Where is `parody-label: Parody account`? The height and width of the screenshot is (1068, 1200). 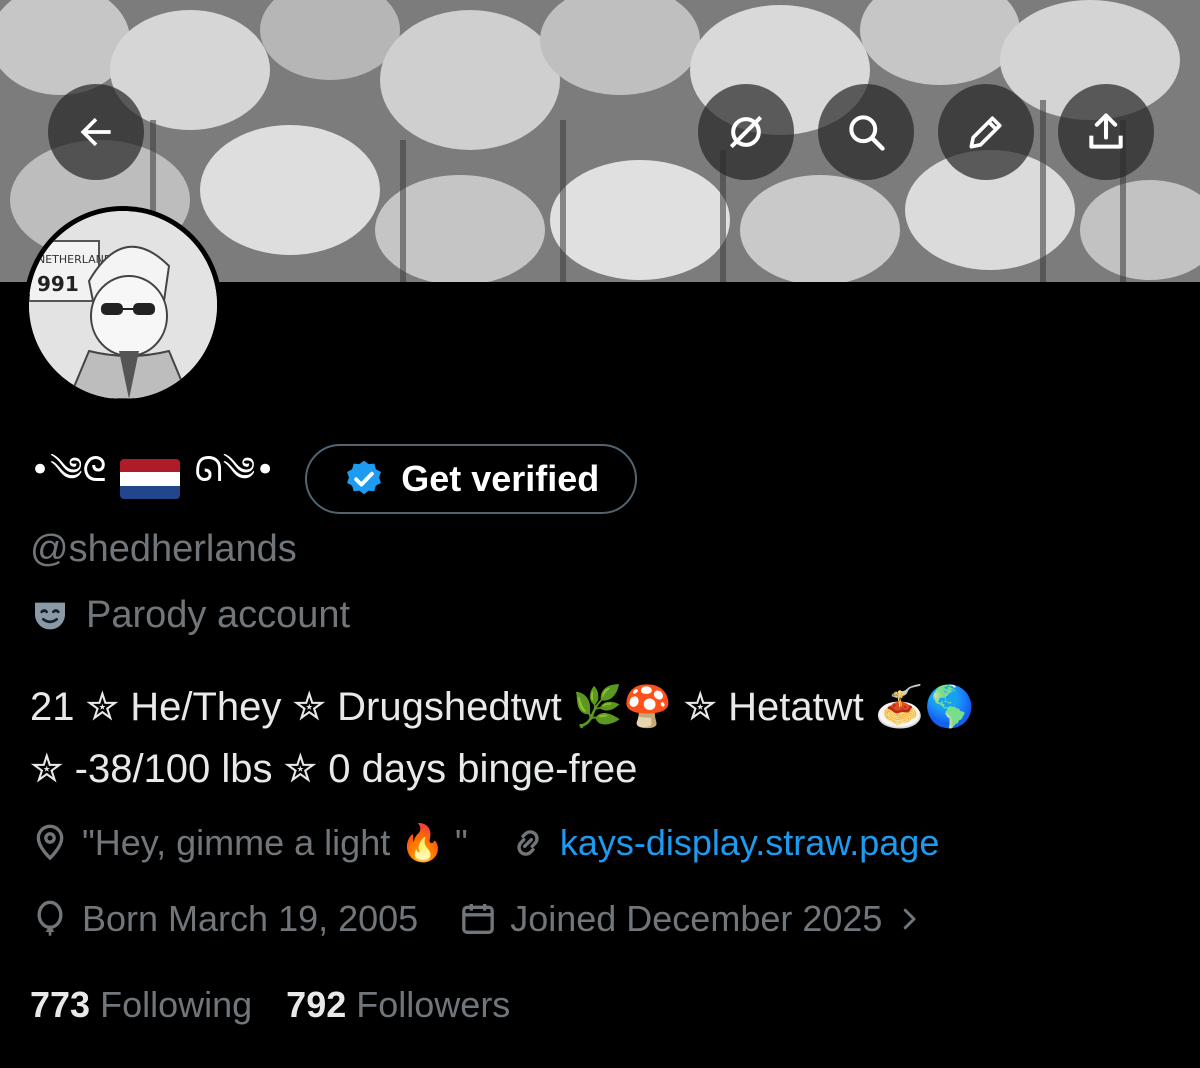
parody-label: Parody account is located at coordinates (218, 615).